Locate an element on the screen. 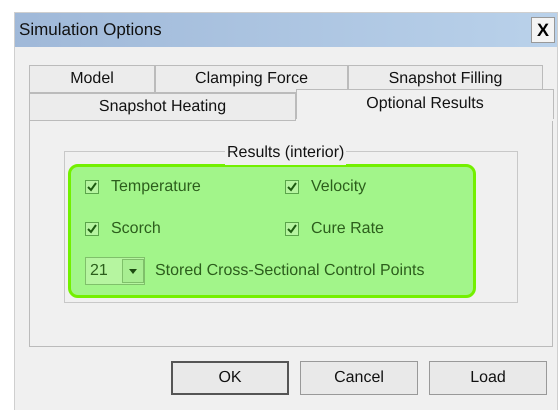 The height and width of the screenshot is (410, 558). dialog-button: Cancel is located at coordinates (359, 378).